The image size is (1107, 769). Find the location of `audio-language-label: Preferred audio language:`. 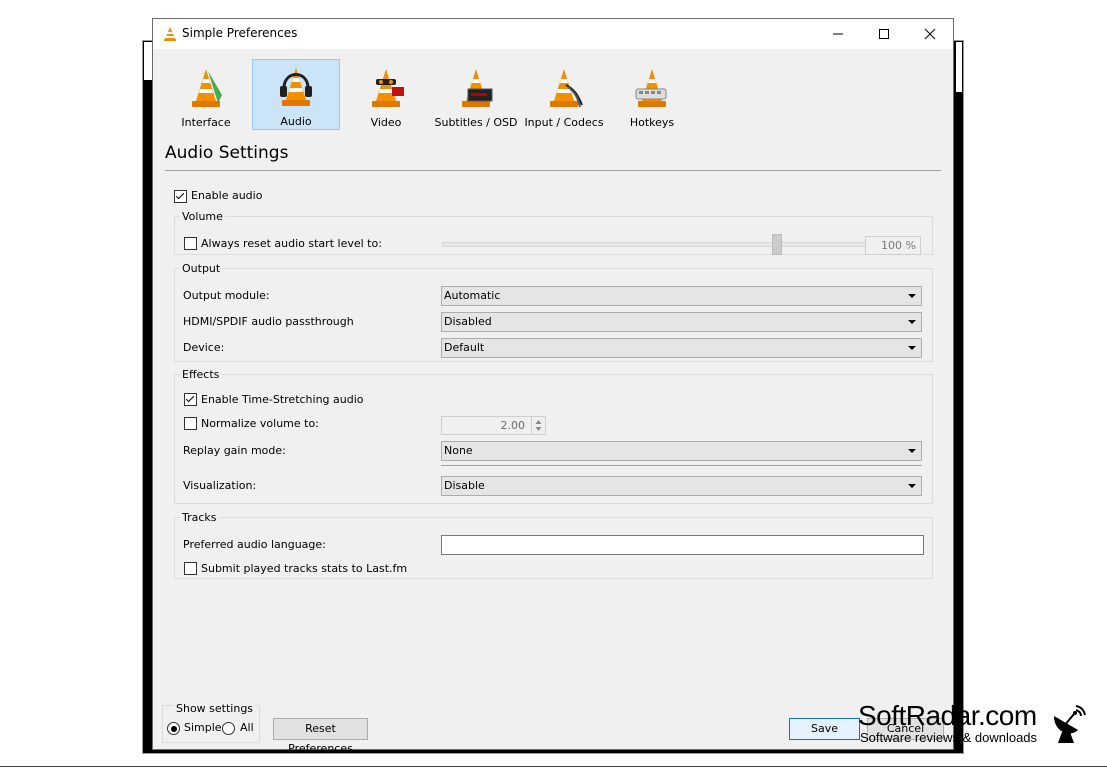

audio-language-label: Preferred audio language: is located at coordinates (254, 544).